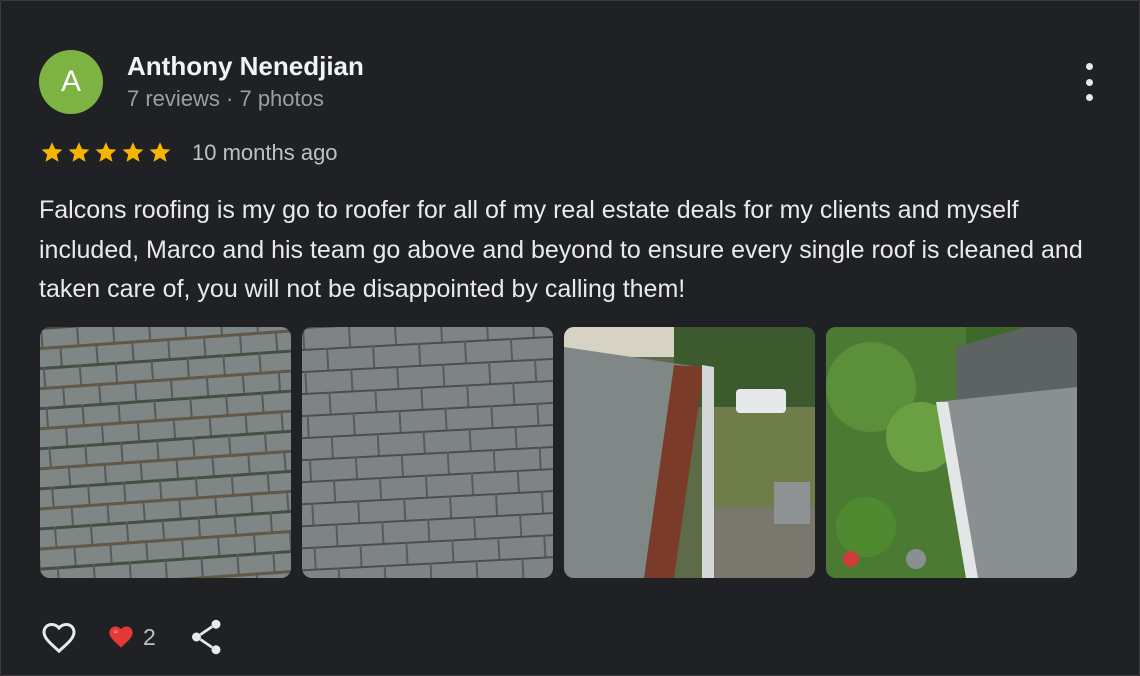  Describe the element at coordinates (121, 637) in the screenshot. I see `red-heart-icon` at that location.